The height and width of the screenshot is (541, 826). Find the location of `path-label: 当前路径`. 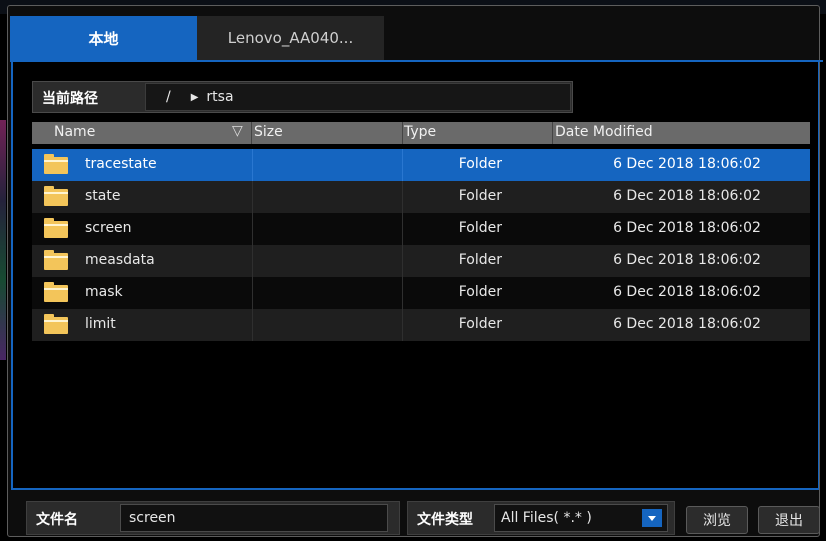

path-label: 当前路径 is located at coordinates (70, 99).